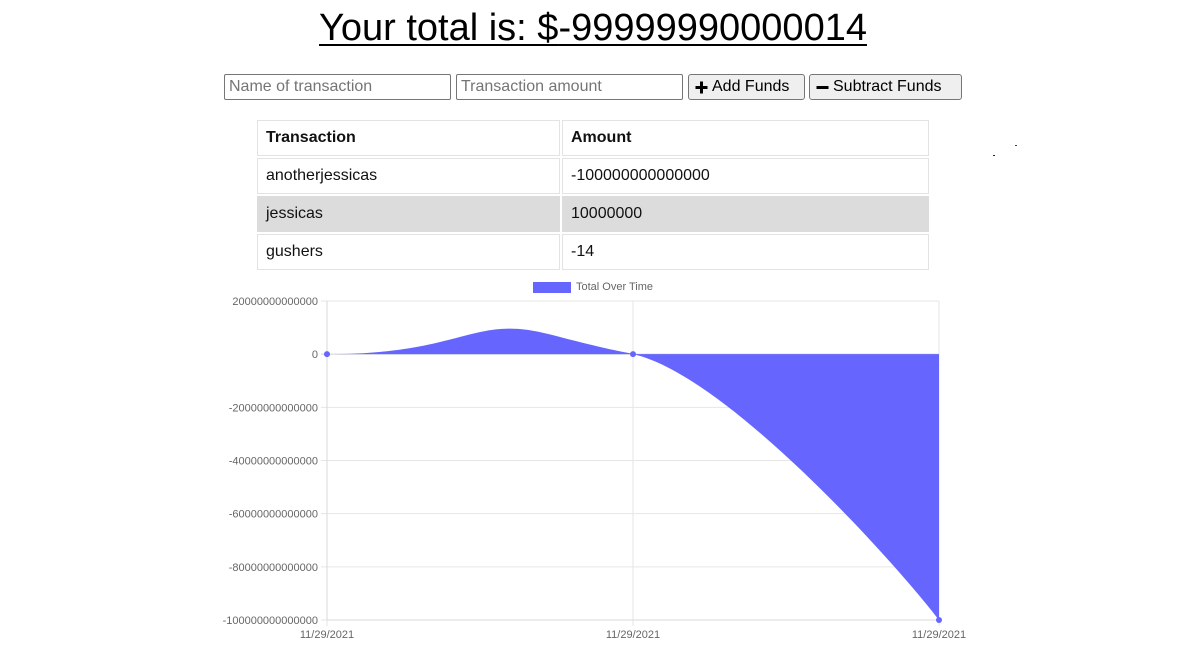  Describe the element at coordinates (552, 287) in the screenshot. I see `legend-swatch` at that location.